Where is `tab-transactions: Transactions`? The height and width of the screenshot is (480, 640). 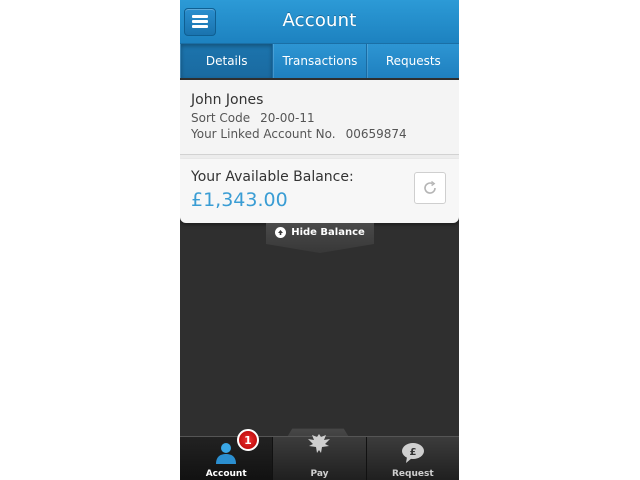 tab-transactions: Transactions is located at coordinates (320, 61).